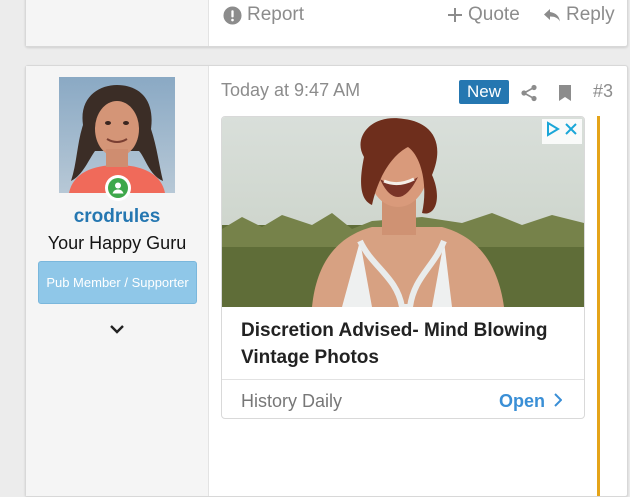 The image size is (630, 497). I want to click on close-icon, so click(571, 131).